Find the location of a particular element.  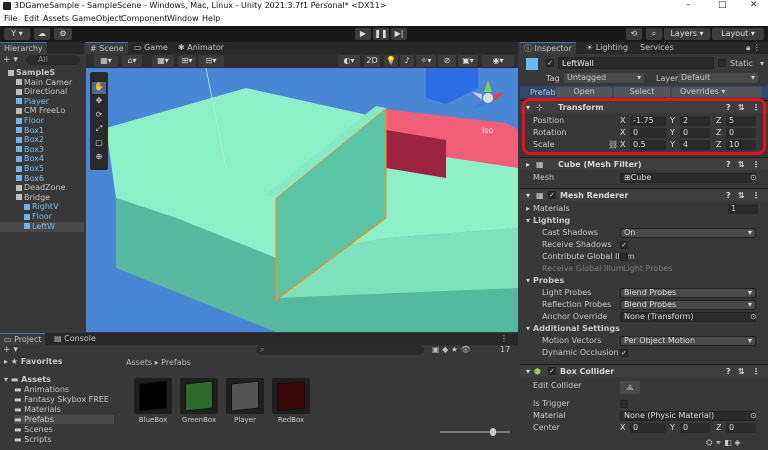

minimize-icon: – is located at coordinates (688, 5).